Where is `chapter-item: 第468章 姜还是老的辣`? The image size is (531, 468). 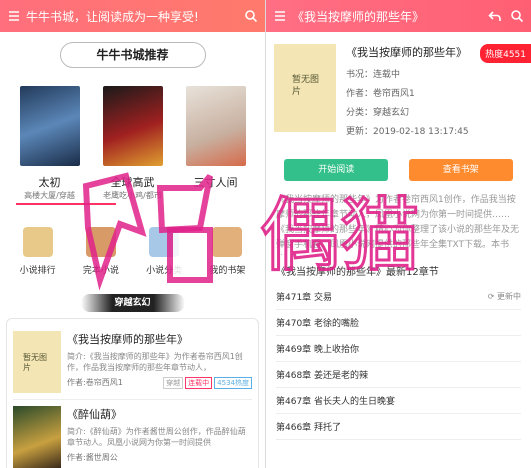
chapter-item: 第468章 姜还是老的辣 is located at coordinates (398, 375).